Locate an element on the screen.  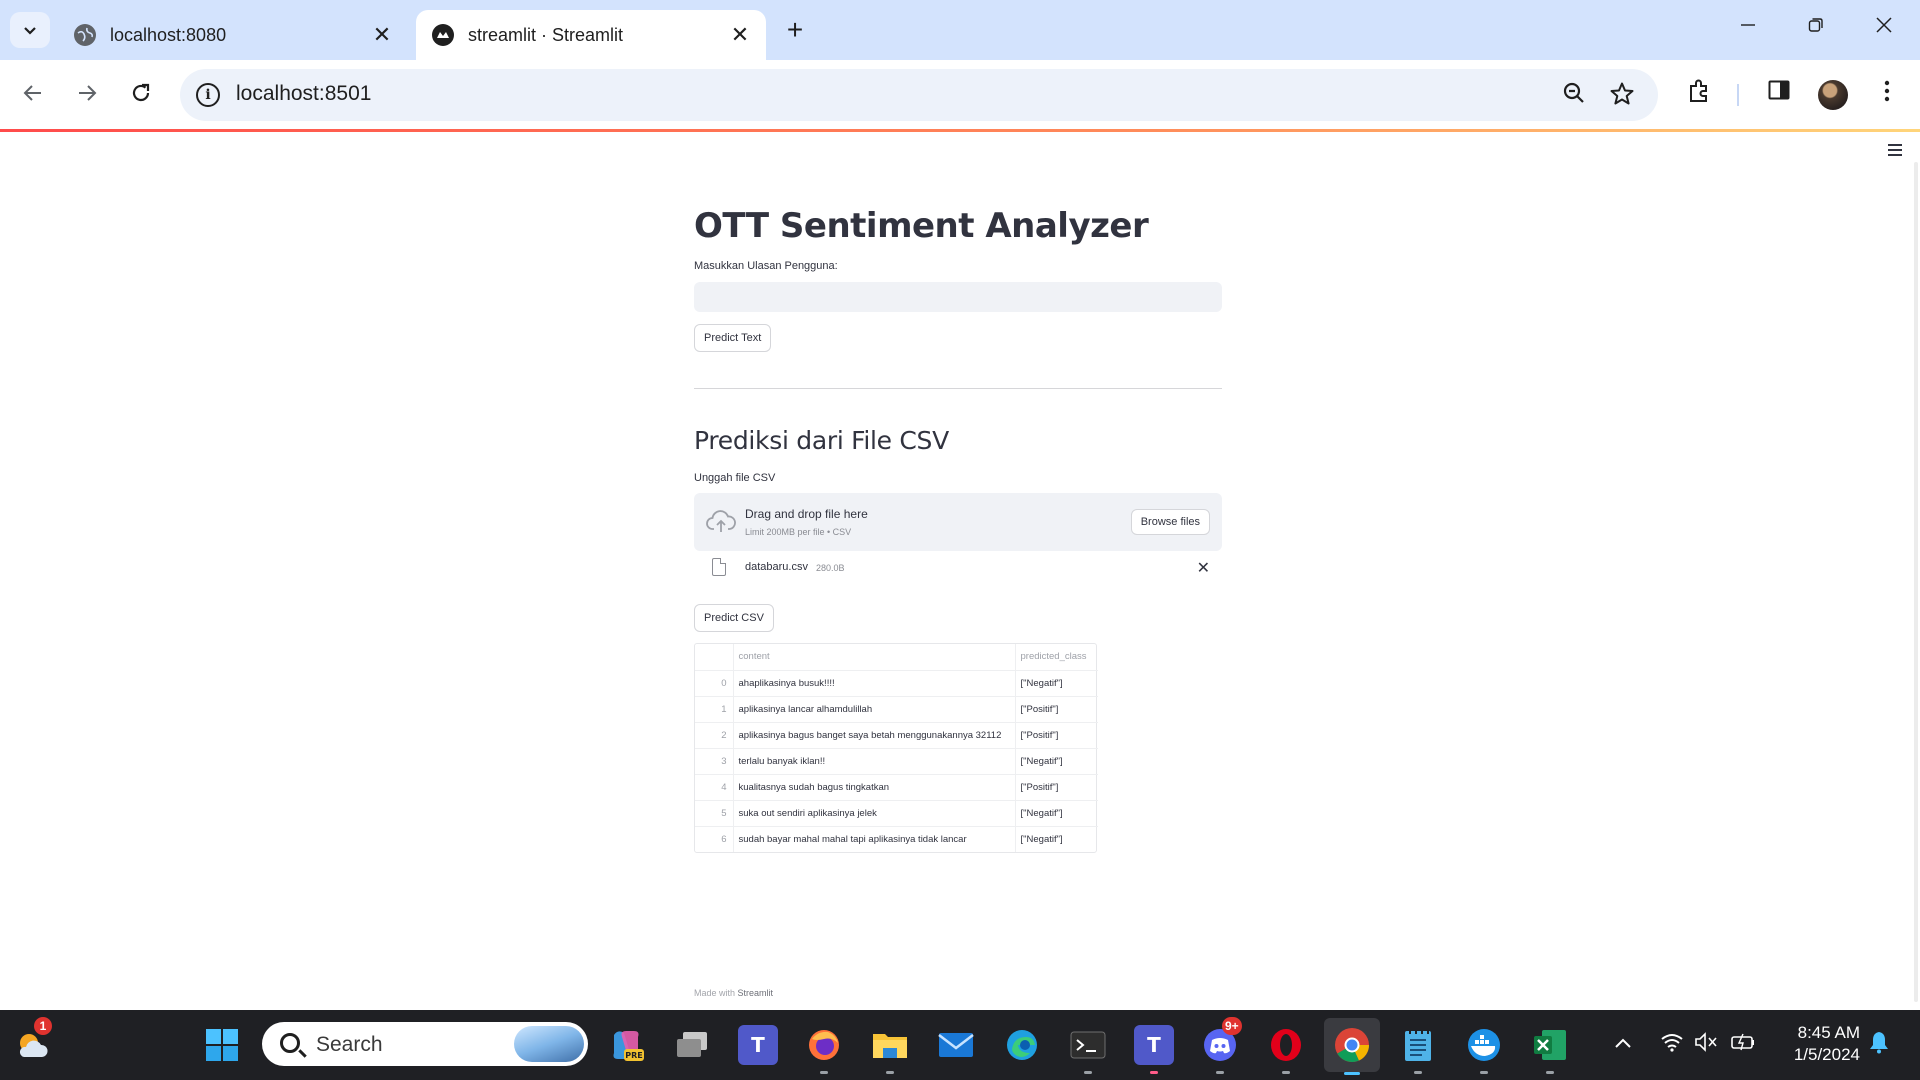
restore-button is located at coordinates (1816, 30).